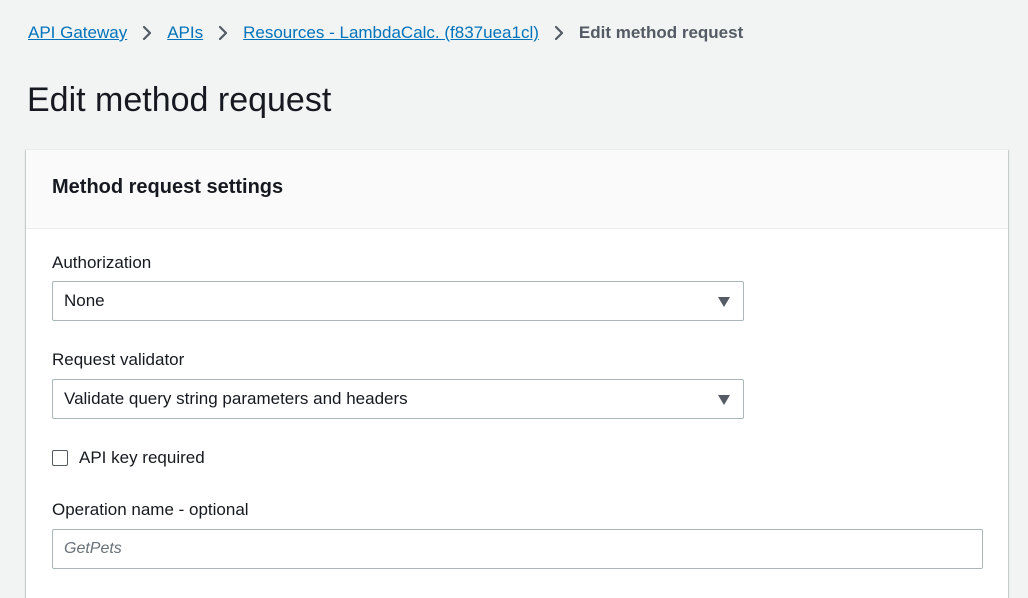 This screenshot has height=598, width=1028. I want to click on api-key-required-row: API key required, so click(128, 458).